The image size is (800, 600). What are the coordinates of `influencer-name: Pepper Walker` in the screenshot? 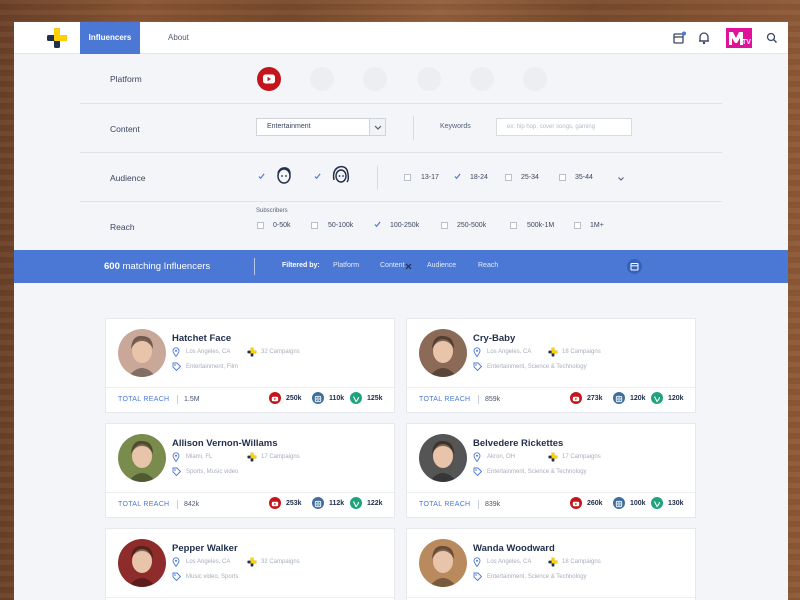 It's located at (205, 548).